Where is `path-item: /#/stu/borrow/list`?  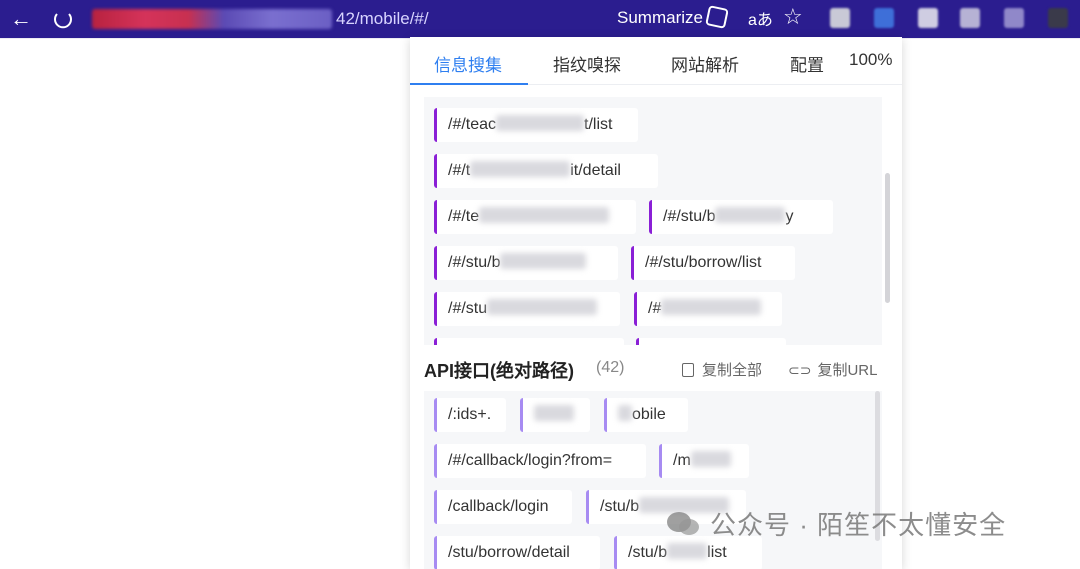 path-item: /#/stu/borrow/list is located at coordinates (713, 263).